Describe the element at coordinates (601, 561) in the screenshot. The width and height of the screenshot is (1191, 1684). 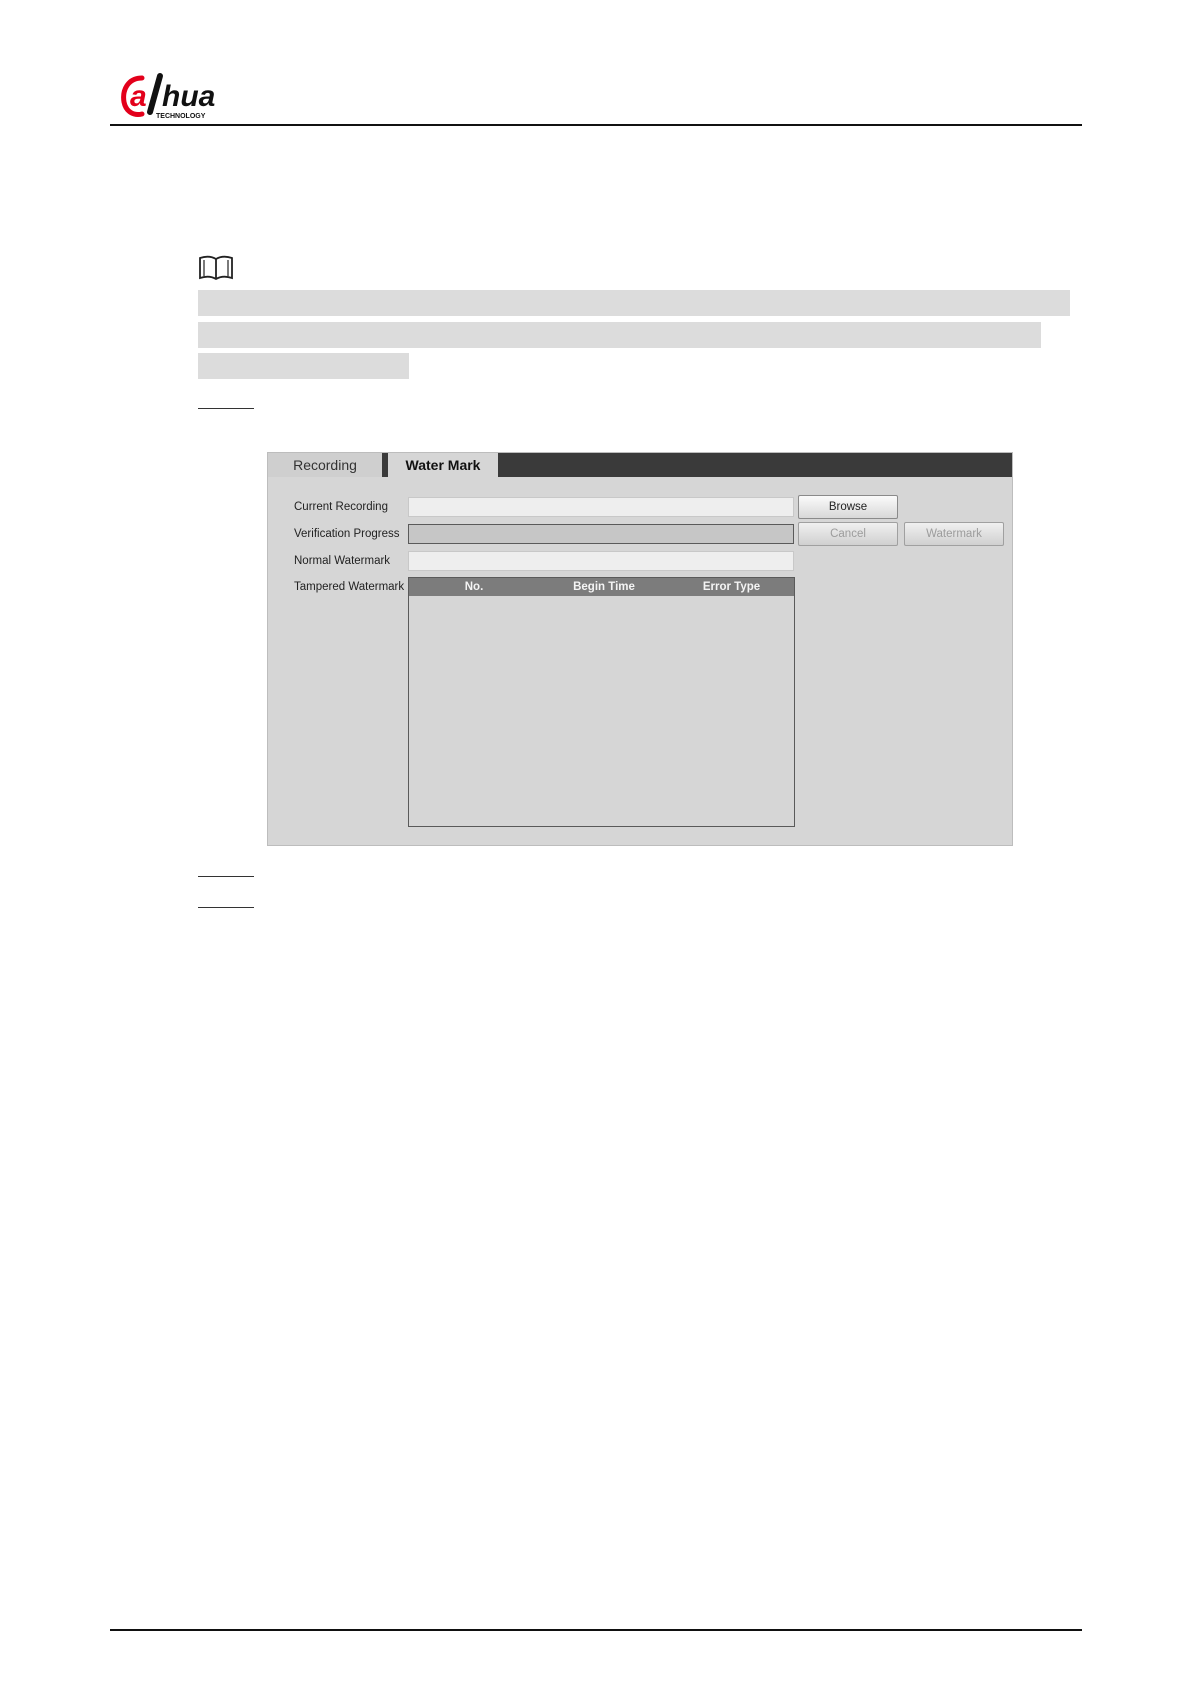
I see `normal-watermark-field` at that location.